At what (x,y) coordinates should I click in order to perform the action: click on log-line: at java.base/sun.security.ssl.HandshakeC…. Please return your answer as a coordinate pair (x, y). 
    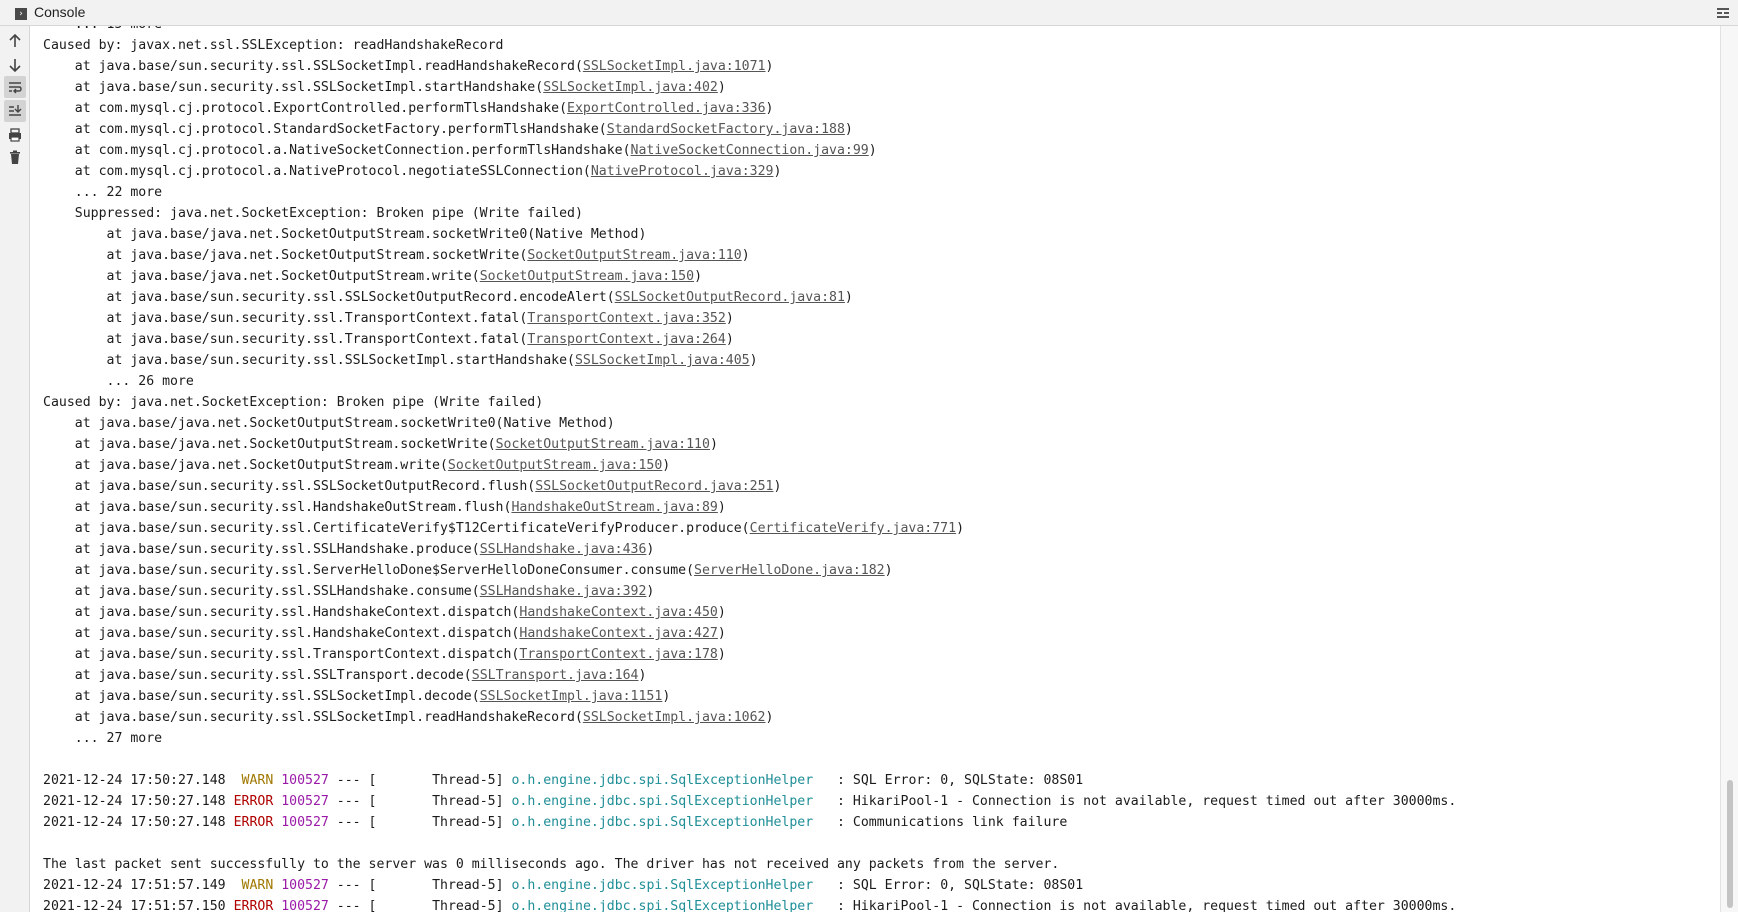
    Looking at the image, I should click on (881, 633).